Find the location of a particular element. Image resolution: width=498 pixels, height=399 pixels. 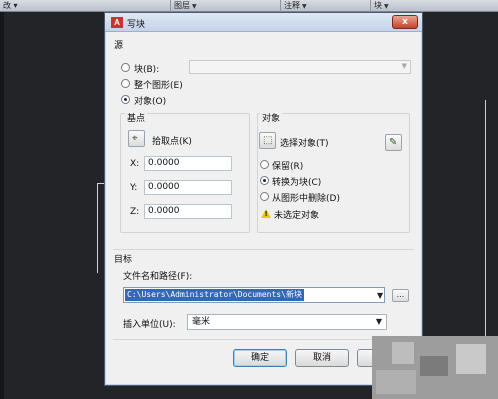

ribbon-panel-block: 块 ▼ is located at coordinates (381, 6).